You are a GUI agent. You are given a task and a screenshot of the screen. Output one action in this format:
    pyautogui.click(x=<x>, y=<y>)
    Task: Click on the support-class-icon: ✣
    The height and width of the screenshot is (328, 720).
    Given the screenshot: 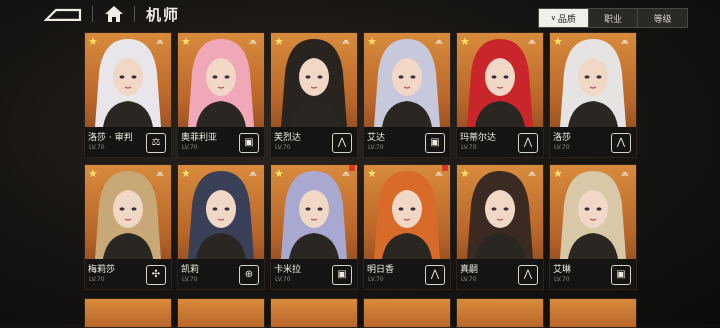 What is the action you would take?
    pyautogui.click(x=156, y=275)
    